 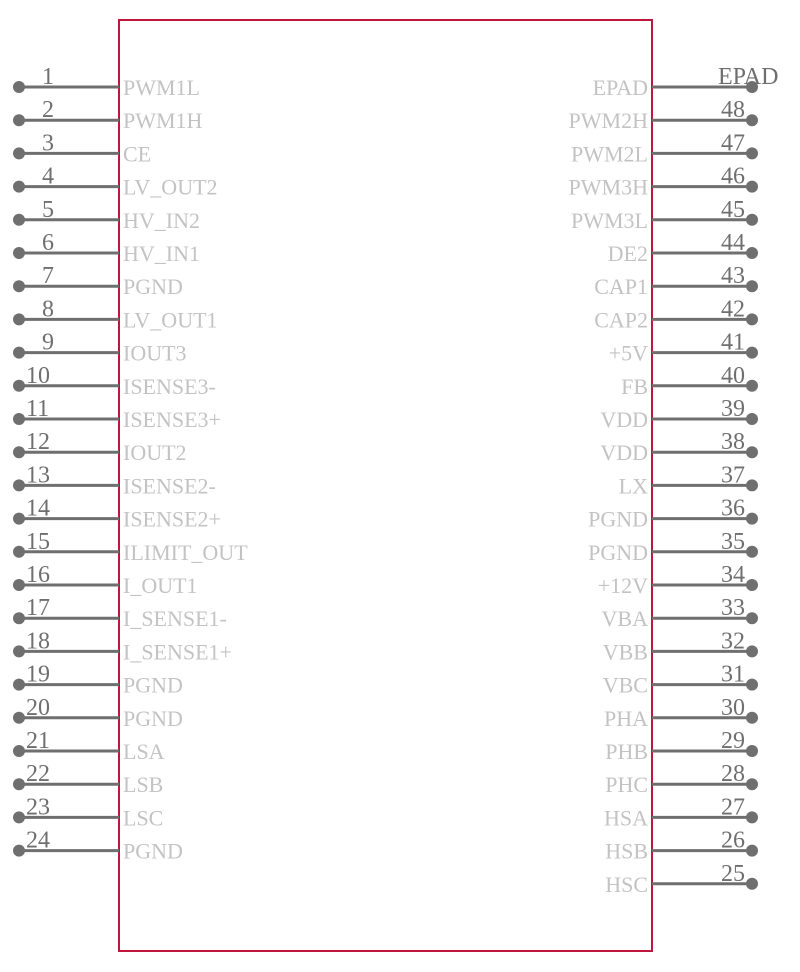 What do you see at coordinates (169, 485) in the screenshot?
I see `pin-name: ISENSE2-` at bounding box center [169, 485].